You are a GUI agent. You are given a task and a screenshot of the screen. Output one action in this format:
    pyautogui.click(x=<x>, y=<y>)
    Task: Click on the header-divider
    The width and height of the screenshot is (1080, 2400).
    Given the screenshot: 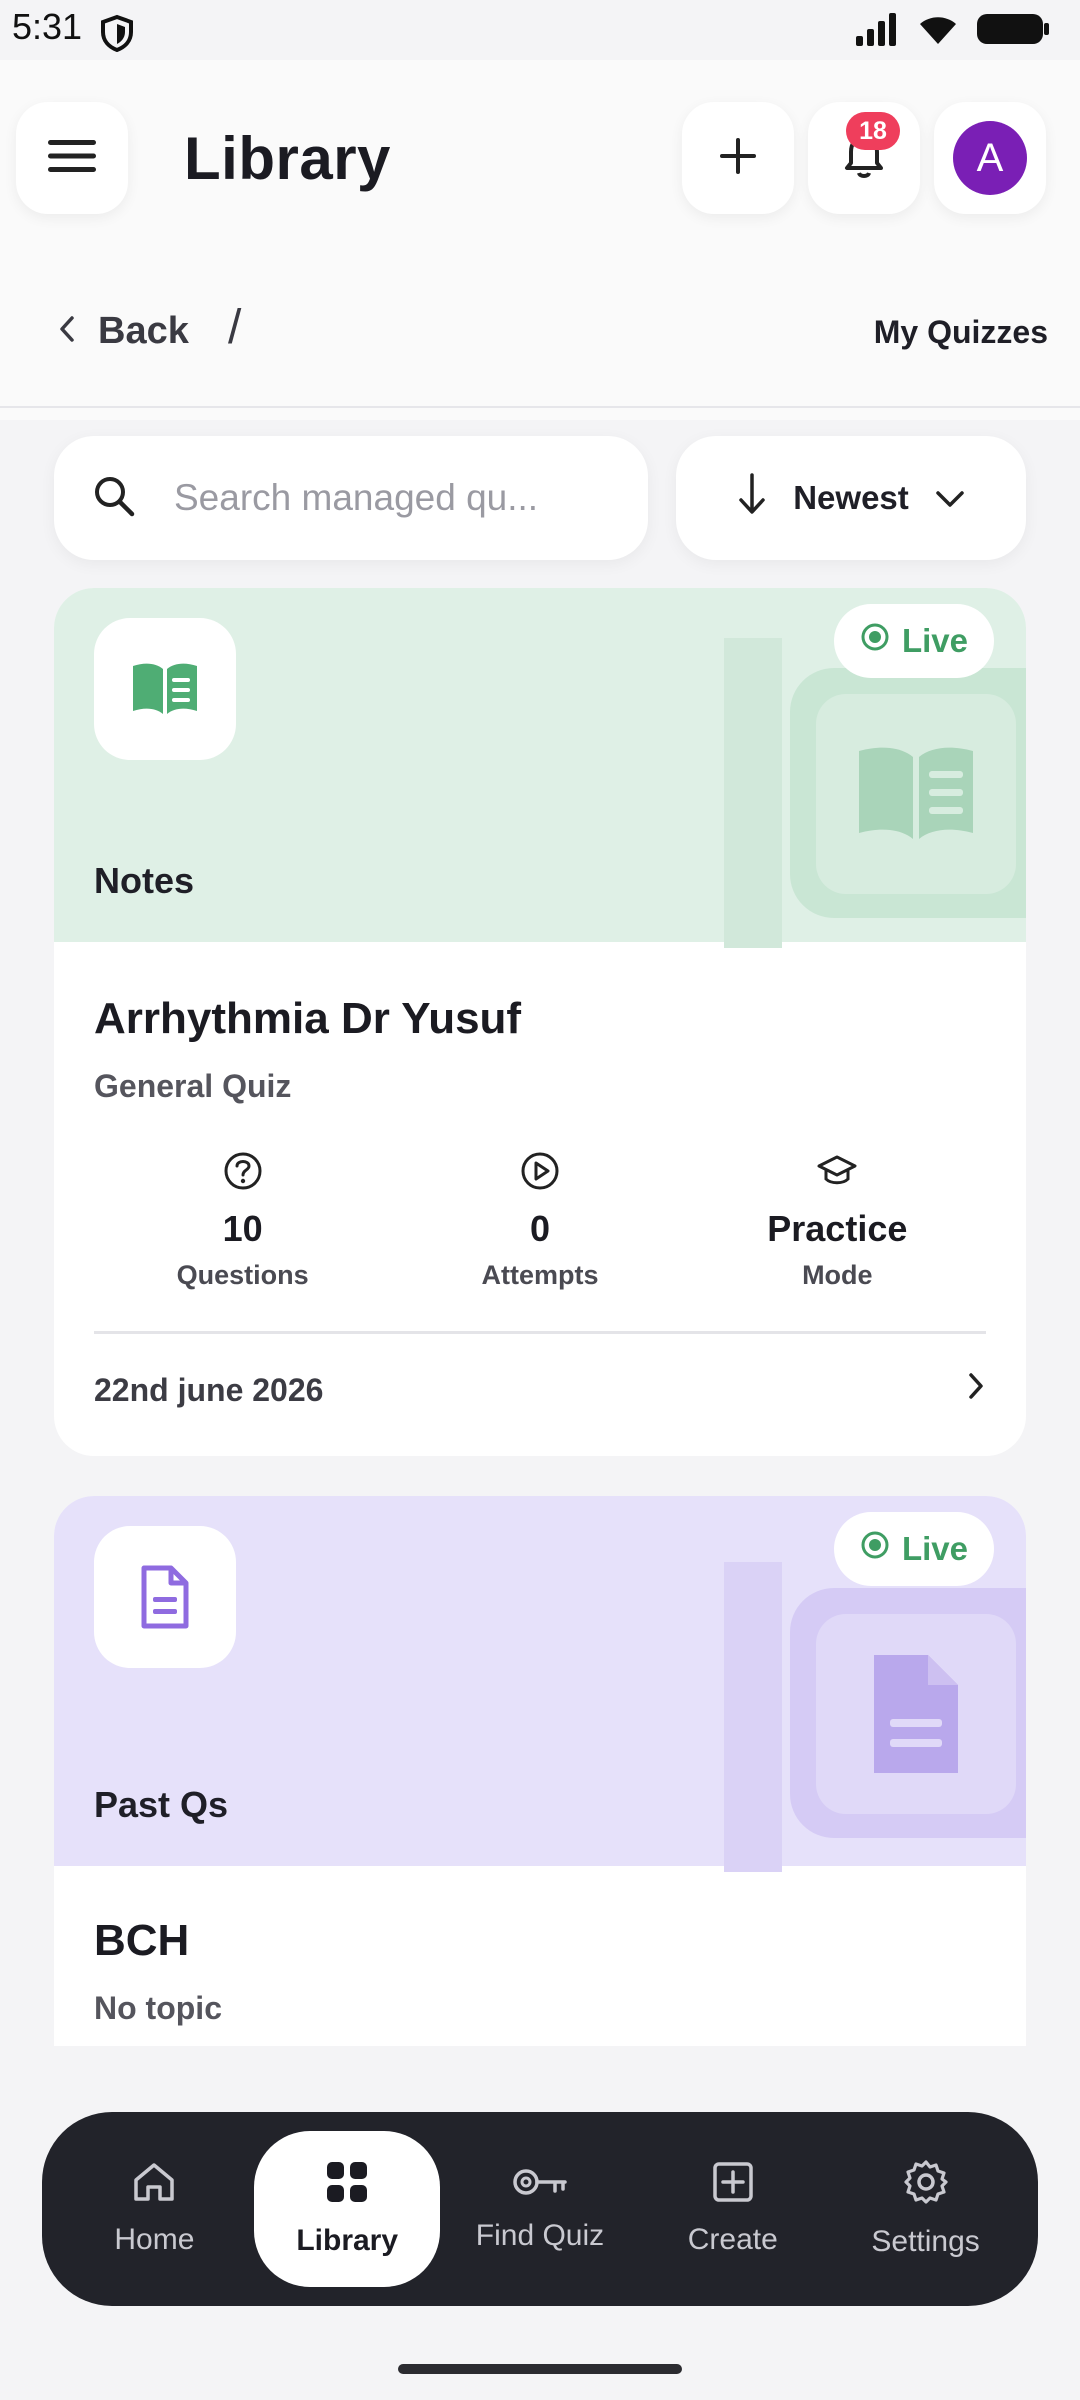 What is the action you would take?
    pyautogui.click(x=540, y=407)
    